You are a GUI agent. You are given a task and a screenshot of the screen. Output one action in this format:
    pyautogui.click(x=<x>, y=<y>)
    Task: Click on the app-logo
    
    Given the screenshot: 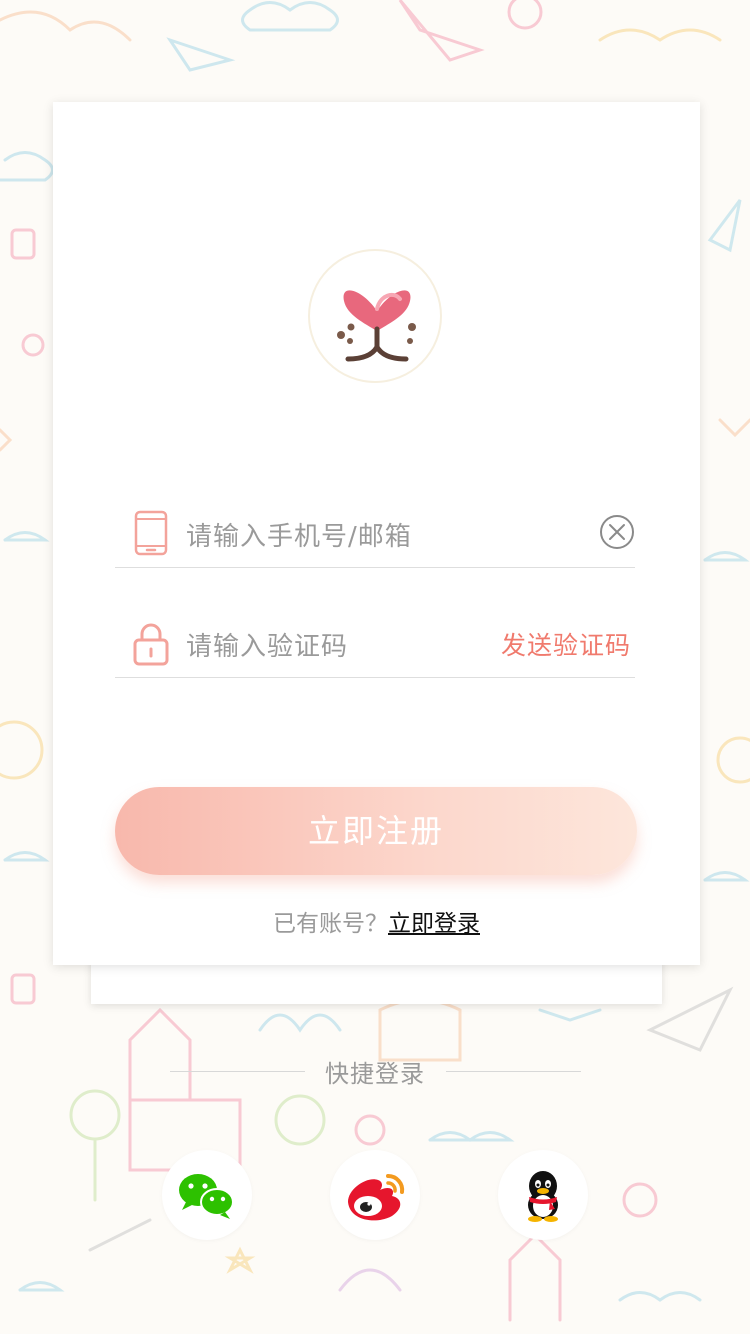 What is the action you would take?
    pyautogui.click(x=375, y=316)
    